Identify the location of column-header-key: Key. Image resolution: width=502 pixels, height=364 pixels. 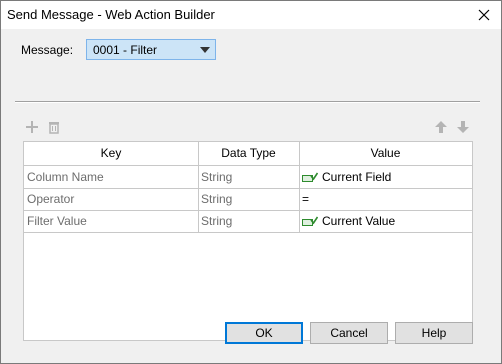
(111, 153).